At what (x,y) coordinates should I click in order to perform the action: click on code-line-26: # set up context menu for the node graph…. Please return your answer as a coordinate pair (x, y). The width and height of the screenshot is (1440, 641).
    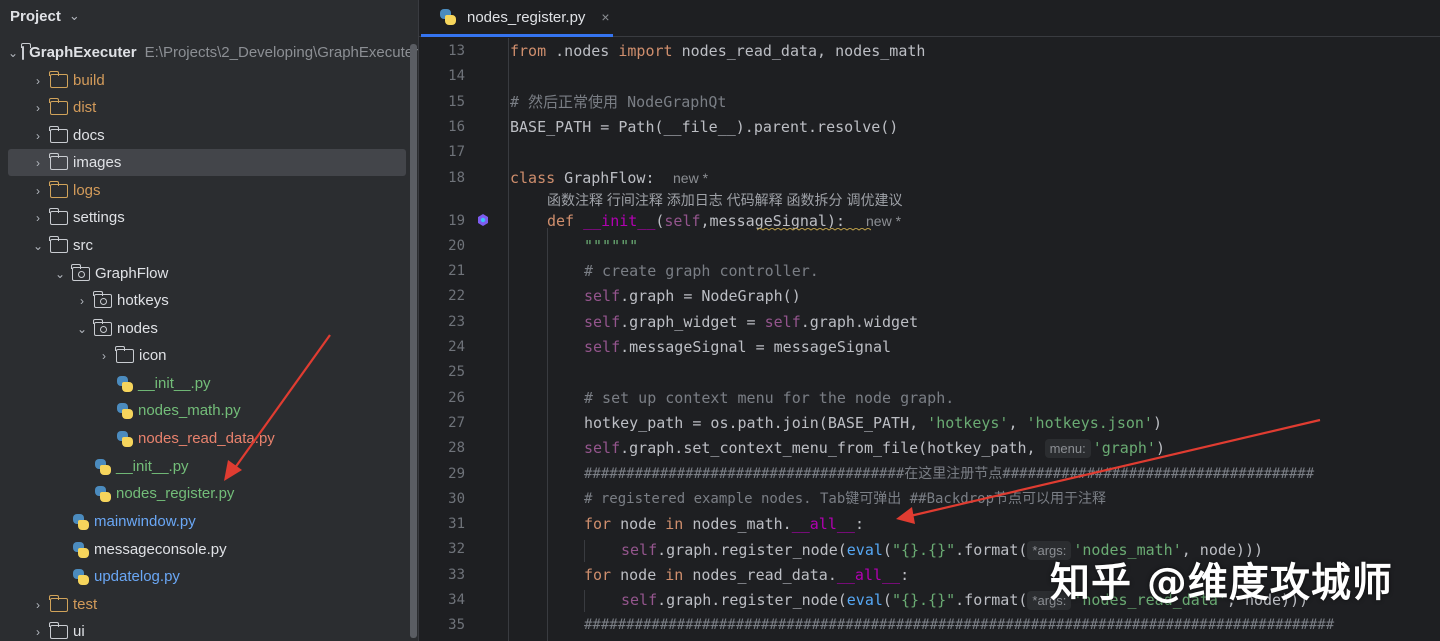
    Looking at the image, I should click on (769, 398).